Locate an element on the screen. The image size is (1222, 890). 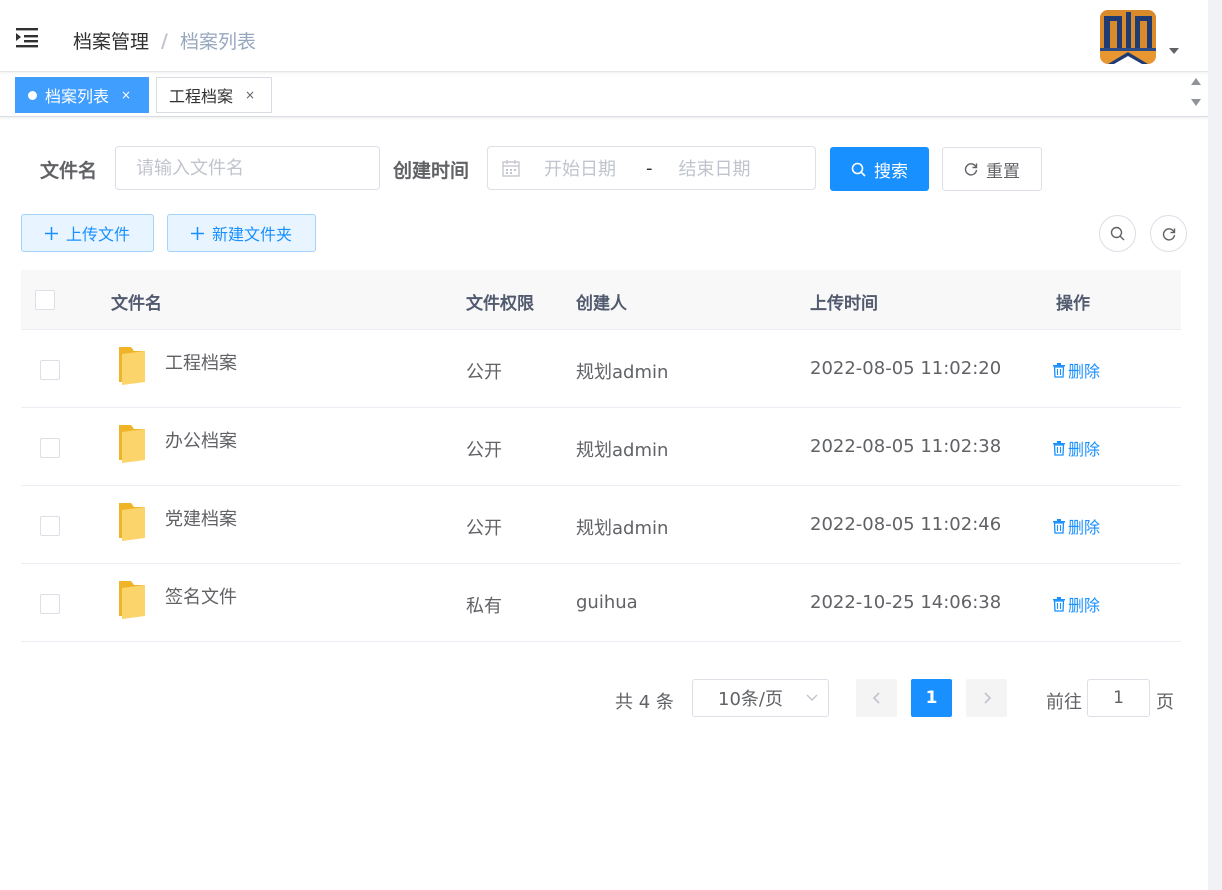
next-page-button is located at coordinates (986, 698).